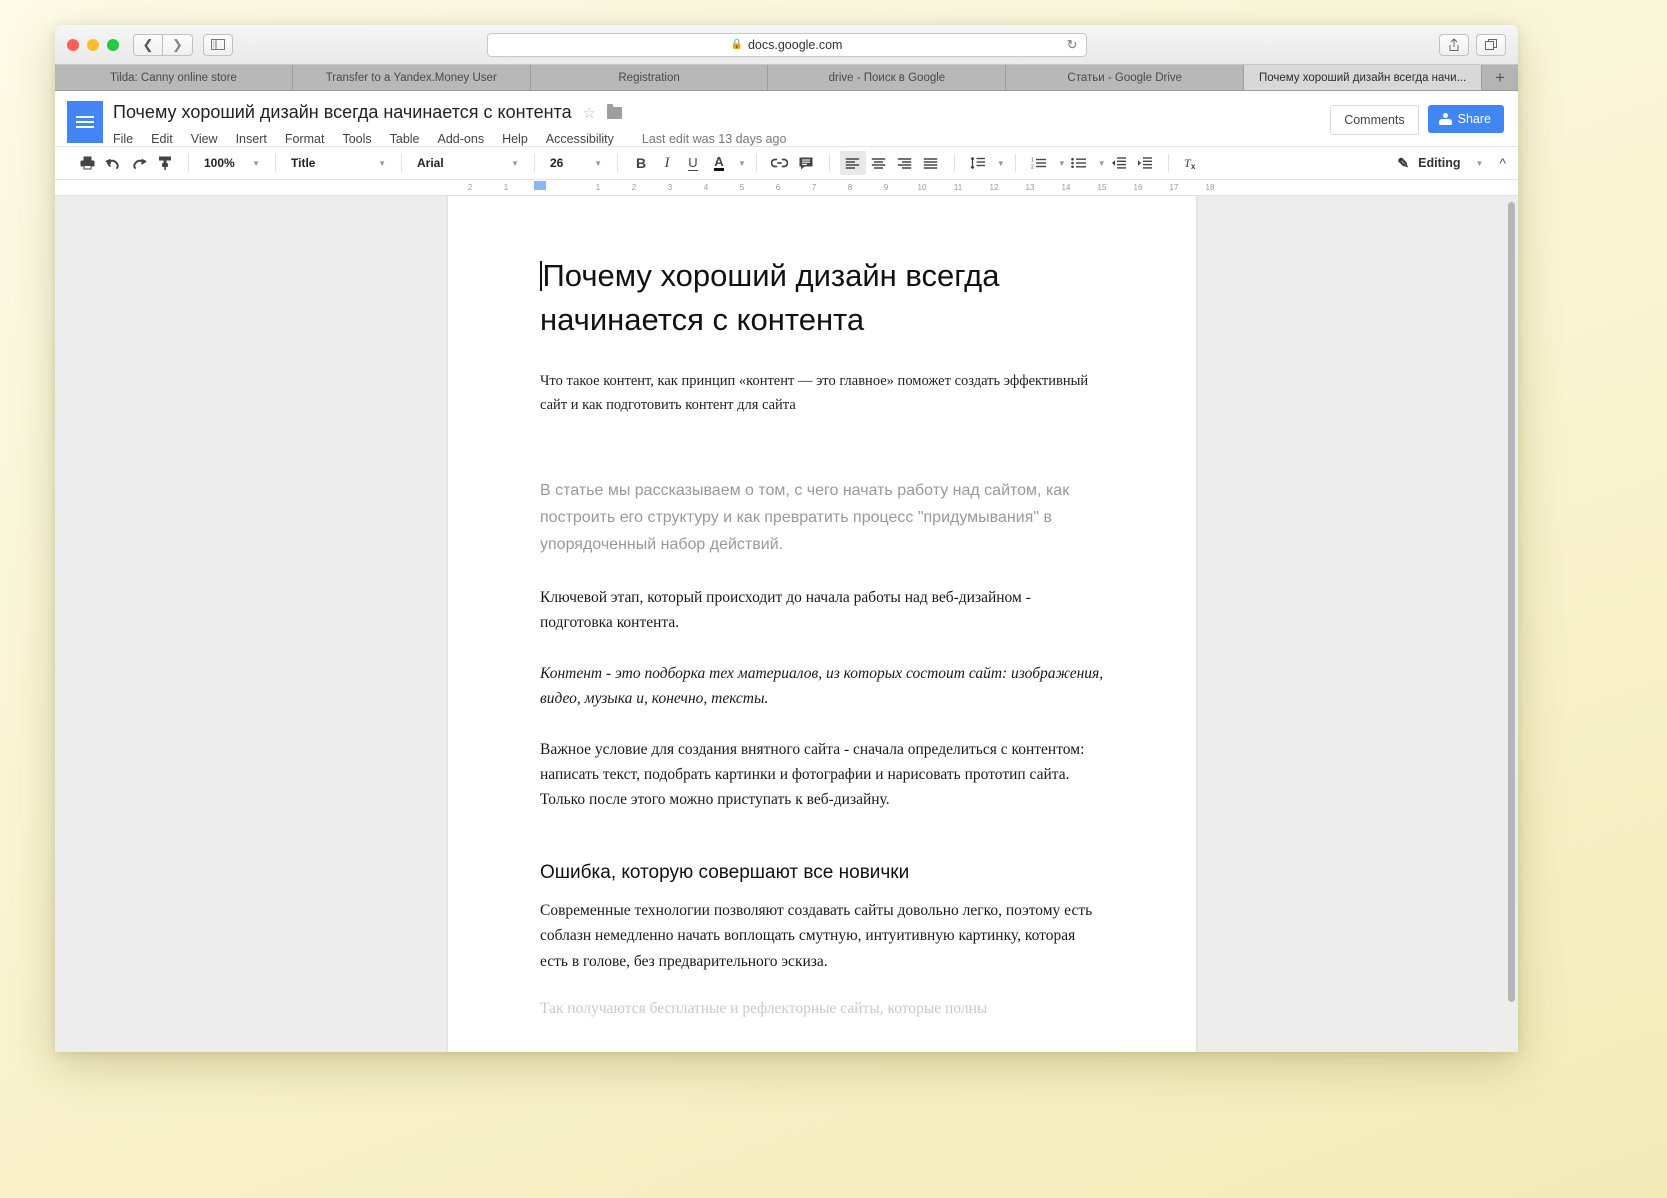  Describe the element at coordinates (305, 139) in the screenshot. I see `menu-item-format: Format` at that location.